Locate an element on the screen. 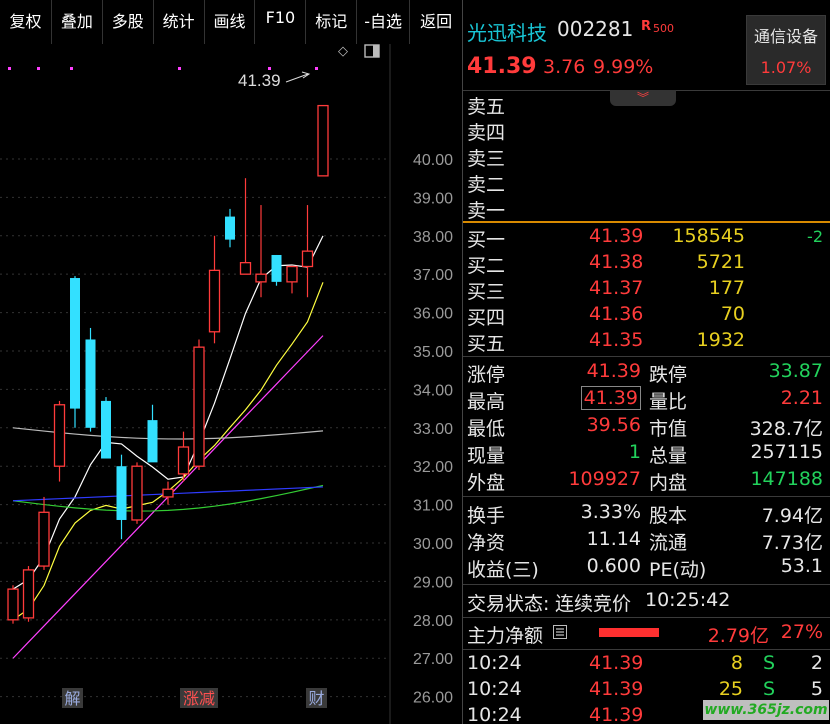 The image size is (830, 724). ask-label: 卖四 is located at coordinates (486, 133).